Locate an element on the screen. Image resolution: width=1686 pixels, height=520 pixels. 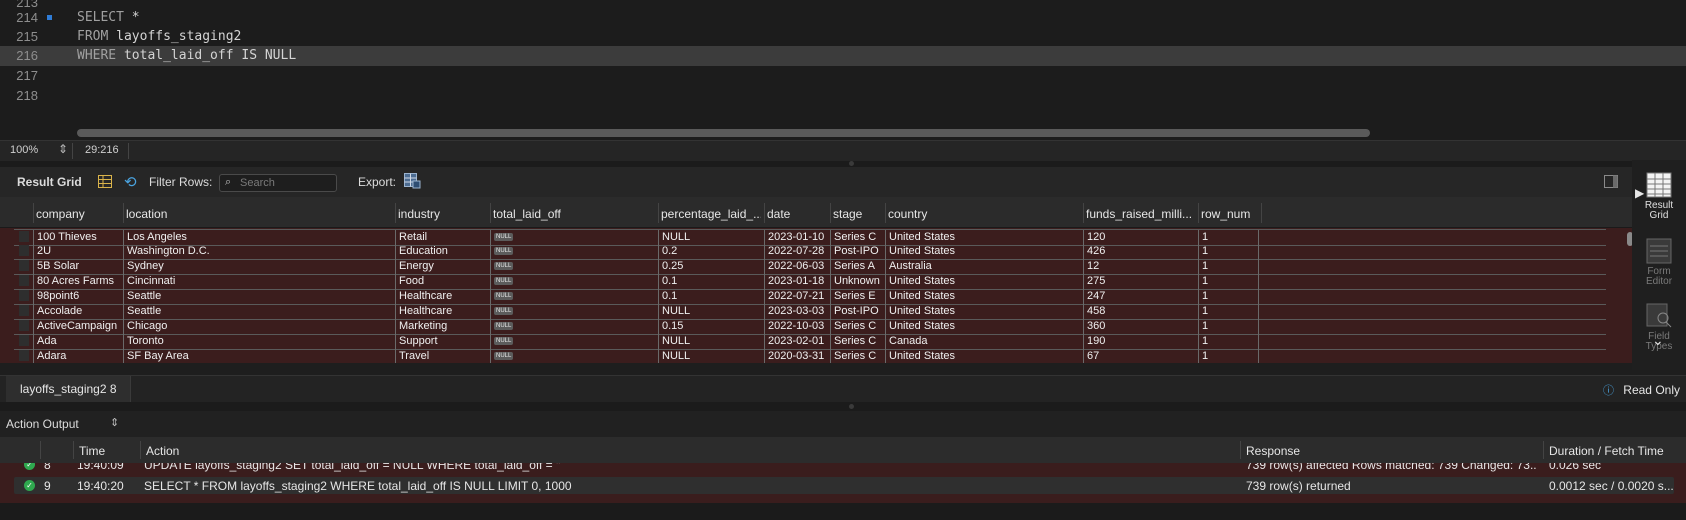
table-cell: 0.25 is located at coordinates (711, 266).